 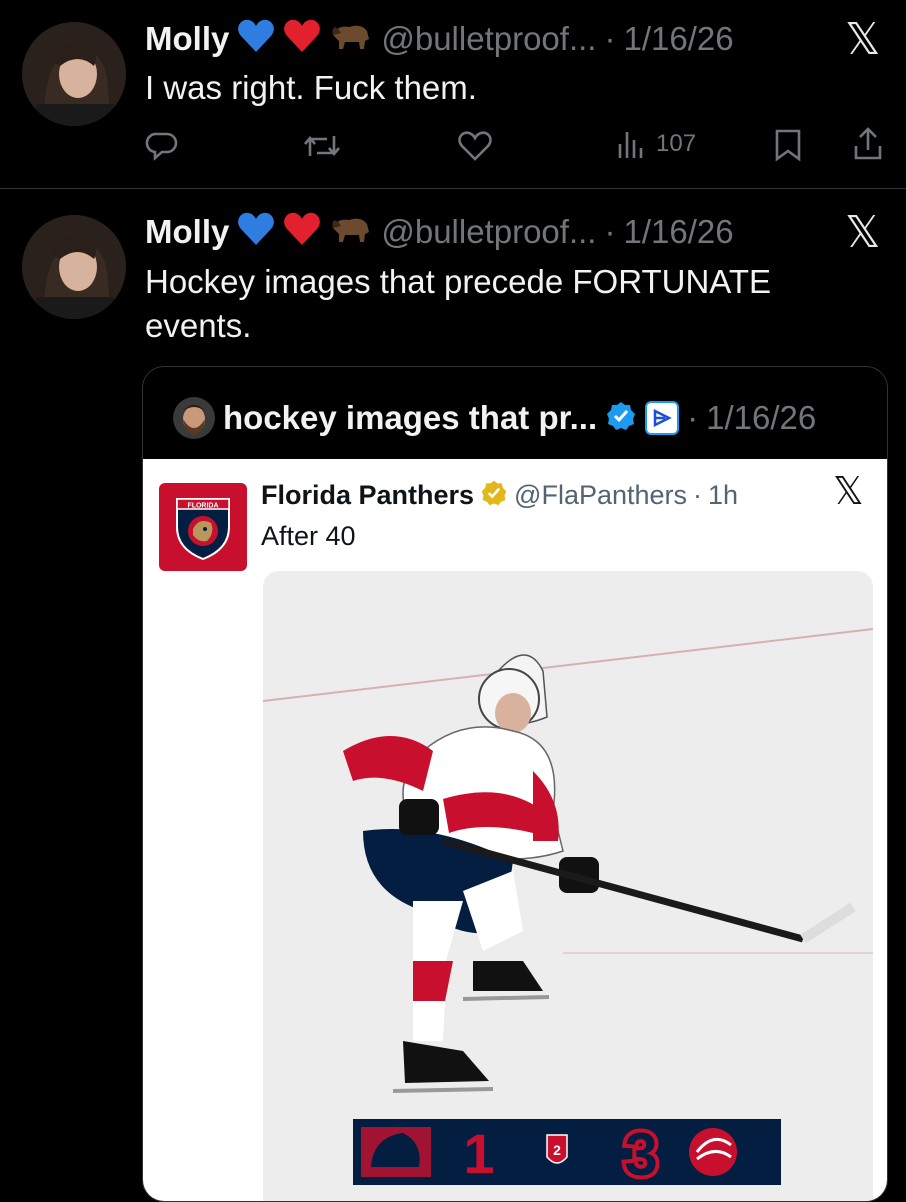 I want to click on retweet-icon, so click(x=322, y=146).